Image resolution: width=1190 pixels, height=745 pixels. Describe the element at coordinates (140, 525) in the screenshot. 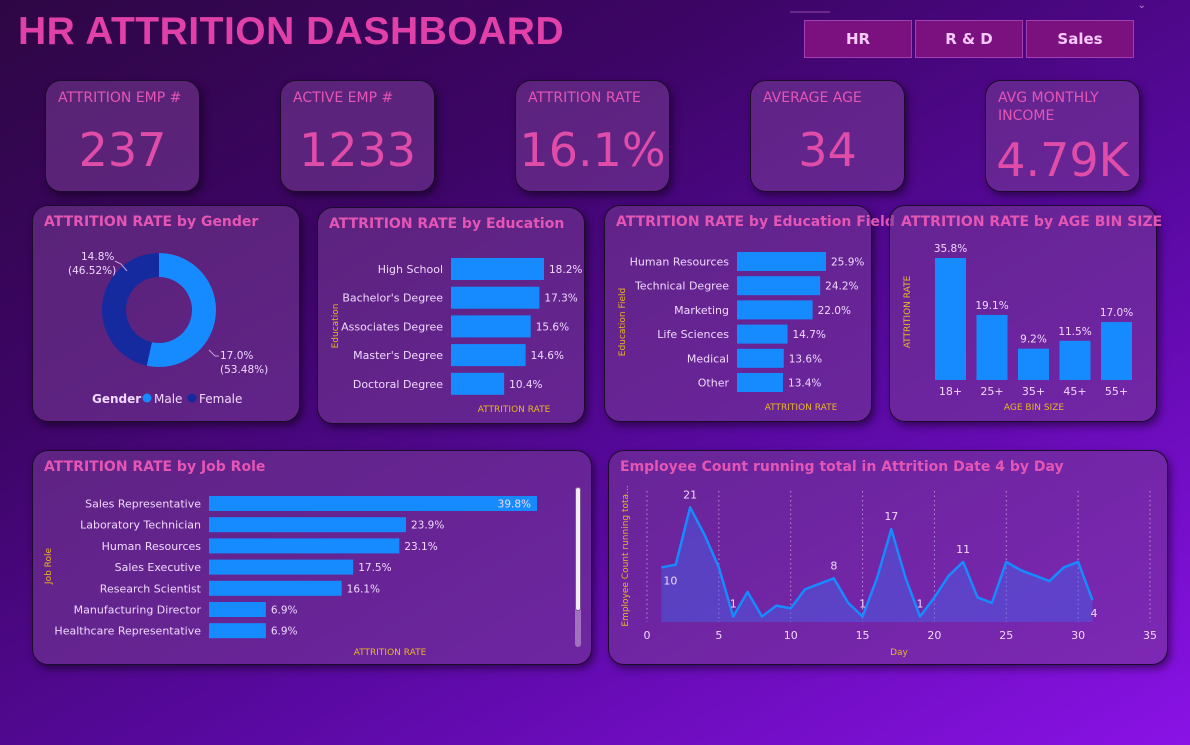

I see `category-label: Laboratory Technician` at that location.